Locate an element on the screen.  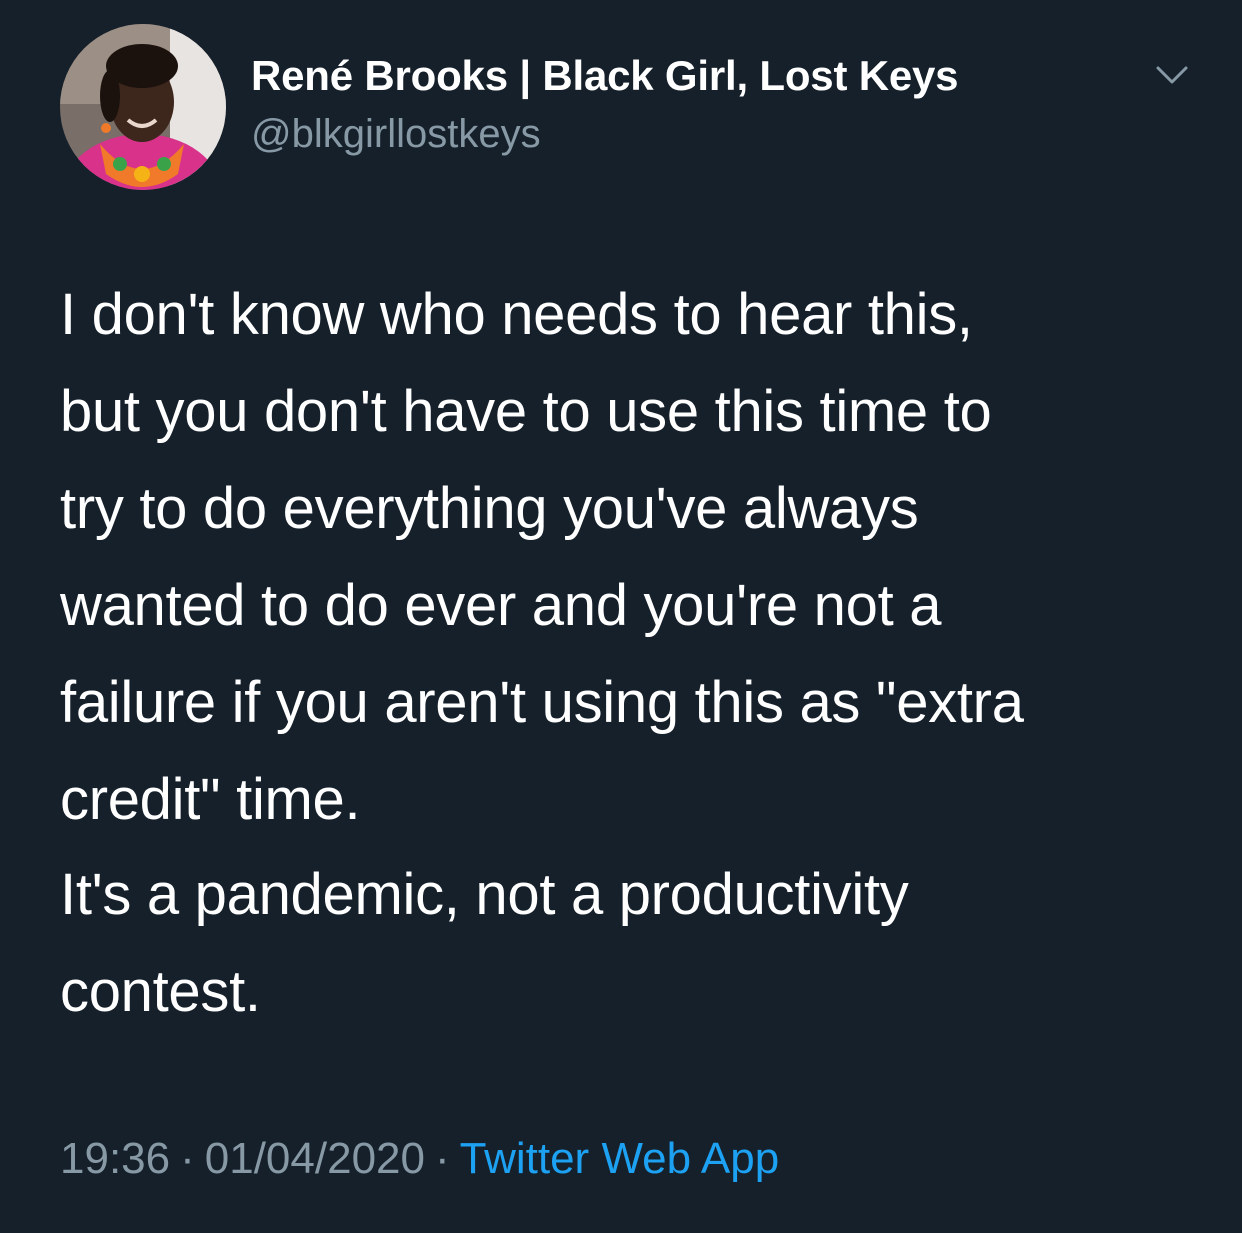
tweet-date: 01/04/2020 is located at coordinates (315, 1158).